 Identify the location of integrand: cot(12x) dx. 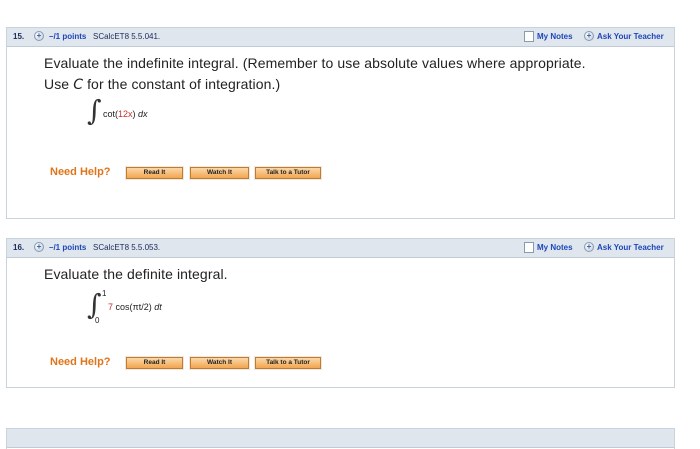
(125, 114).